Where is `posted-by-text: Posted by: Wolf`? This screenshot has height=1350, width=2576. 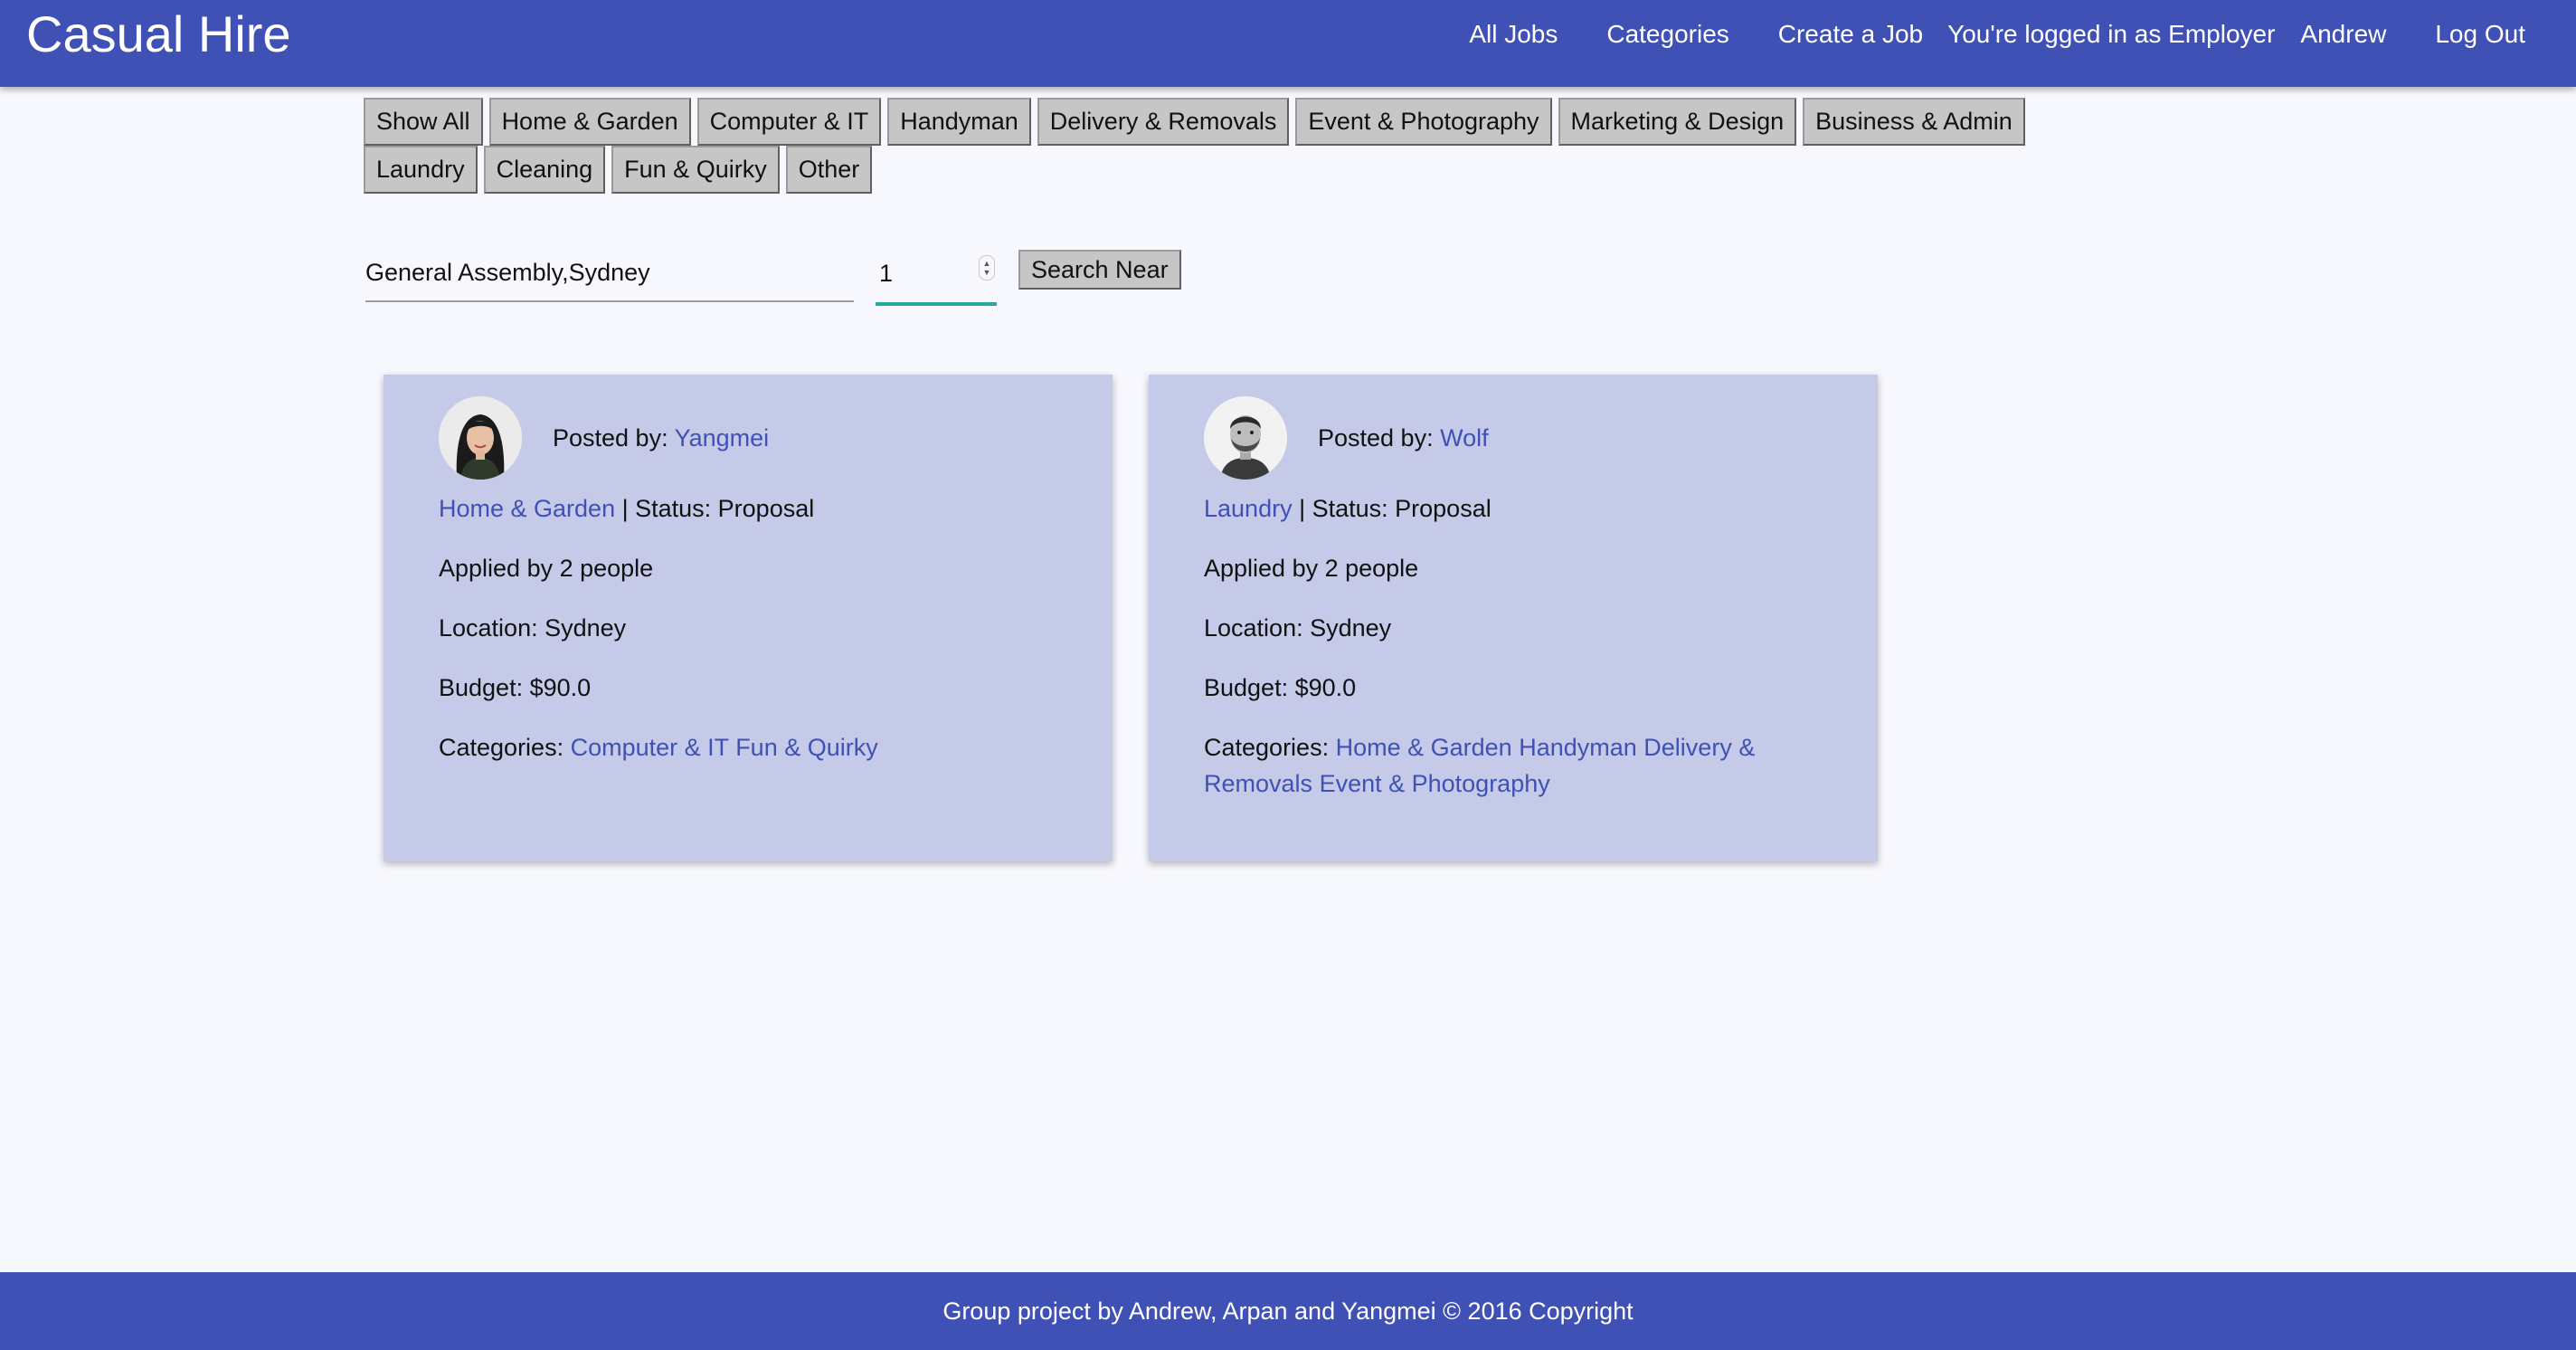
posted-by-text: Posted by: Wolf is located at coordinates (1404, 438).